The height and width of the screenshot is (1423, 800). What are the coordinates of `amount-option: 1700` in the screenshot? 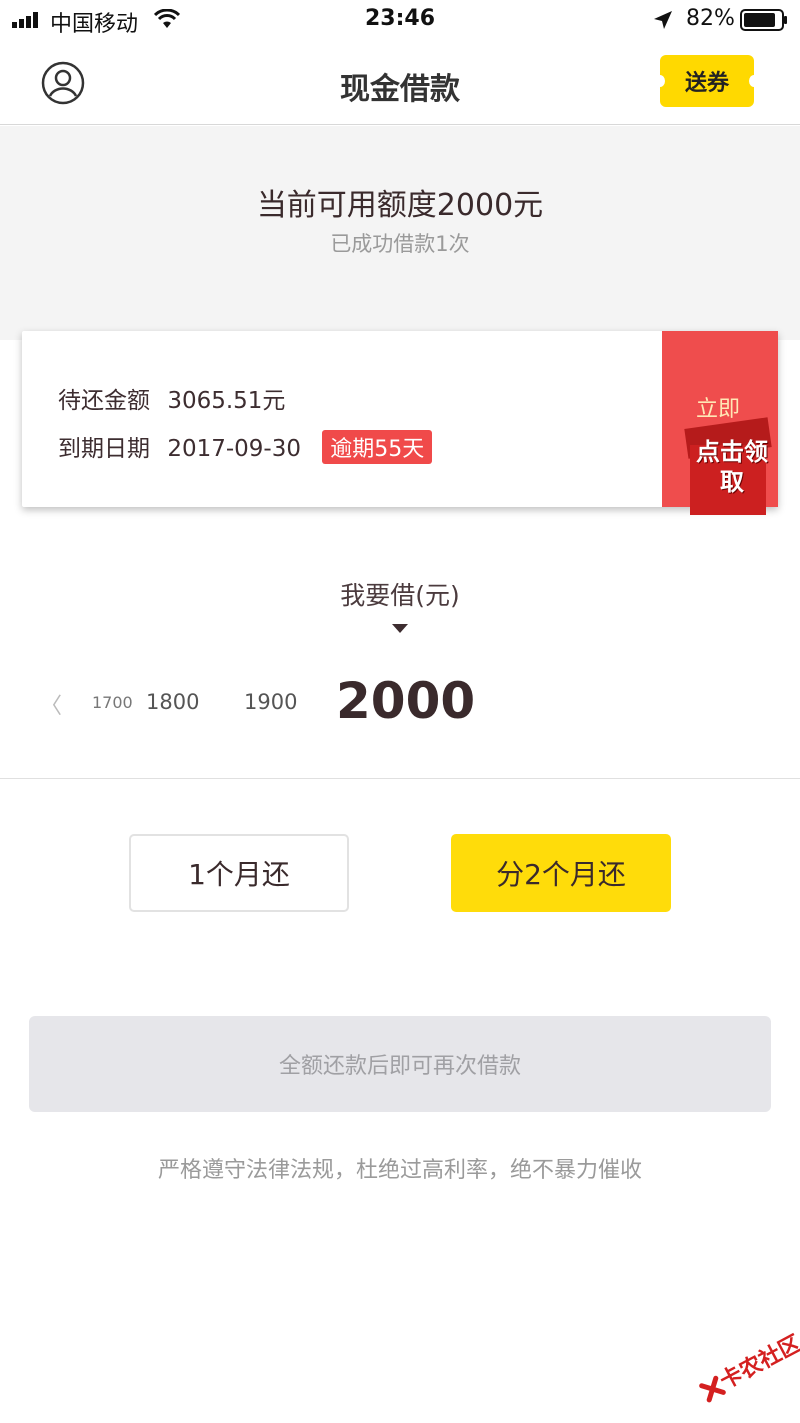 It's located at (112, 702).